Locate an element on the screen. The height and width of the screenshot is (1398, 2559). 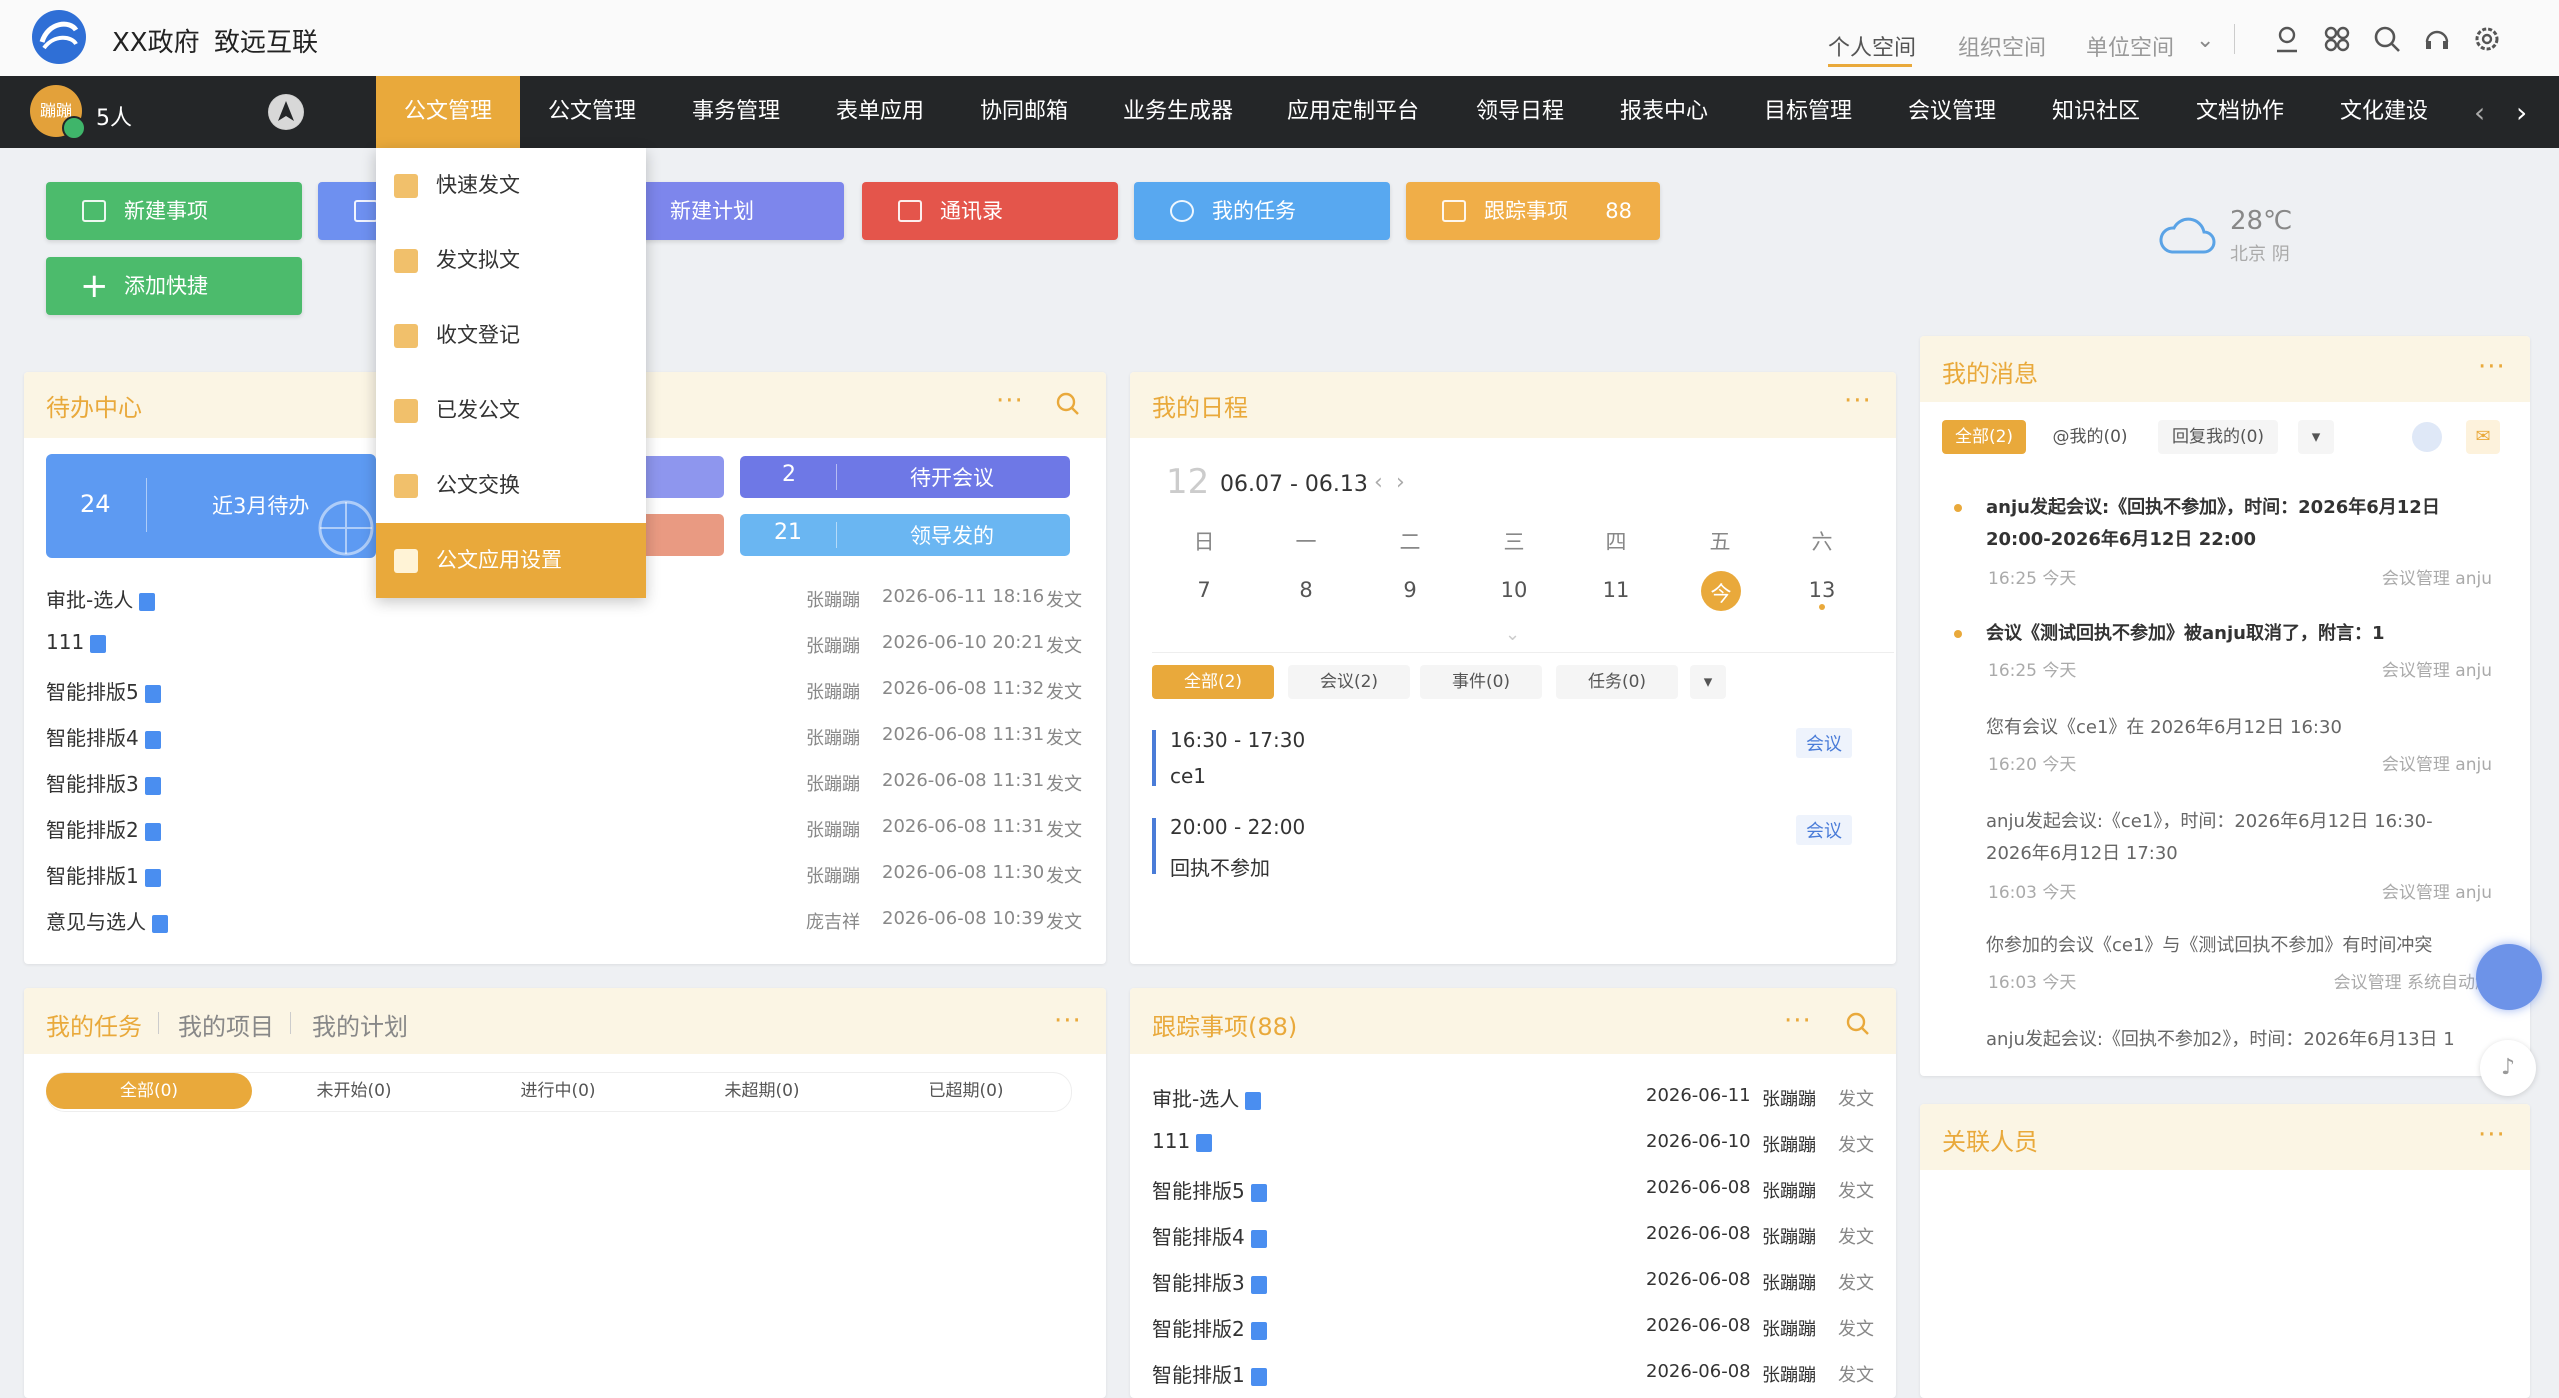
message-text: 会议《测试回执不参加》被anju取消了，附言：1 is located at coordinates (2231, 634).